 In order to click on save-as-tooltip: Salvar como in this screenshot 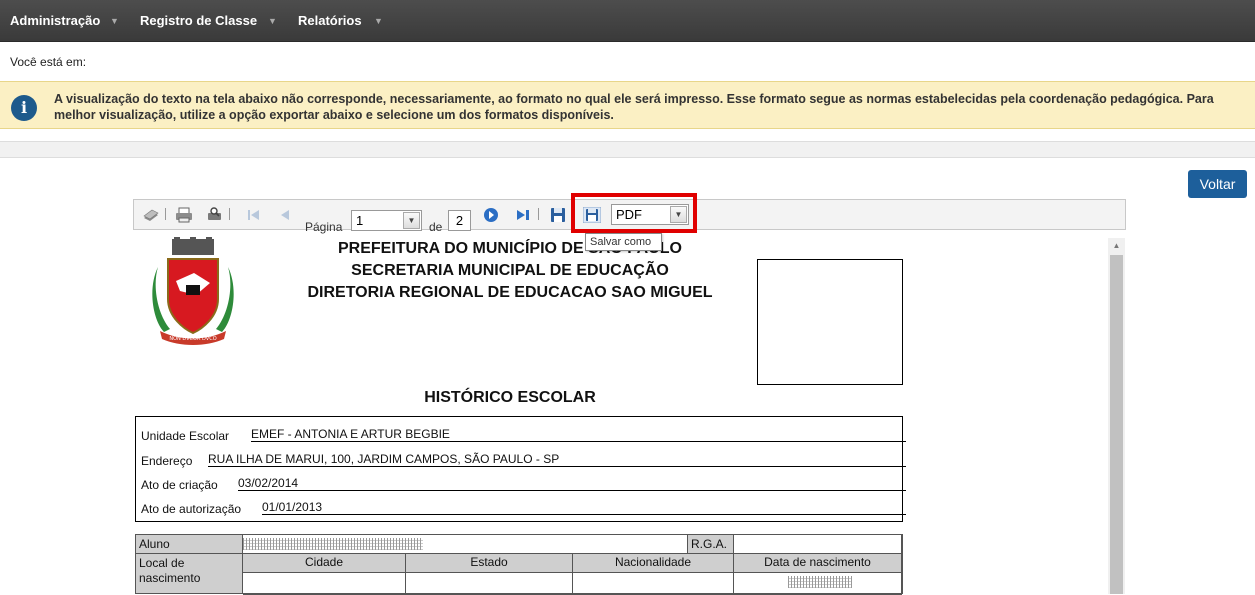, I will do `click(623, 242)`.